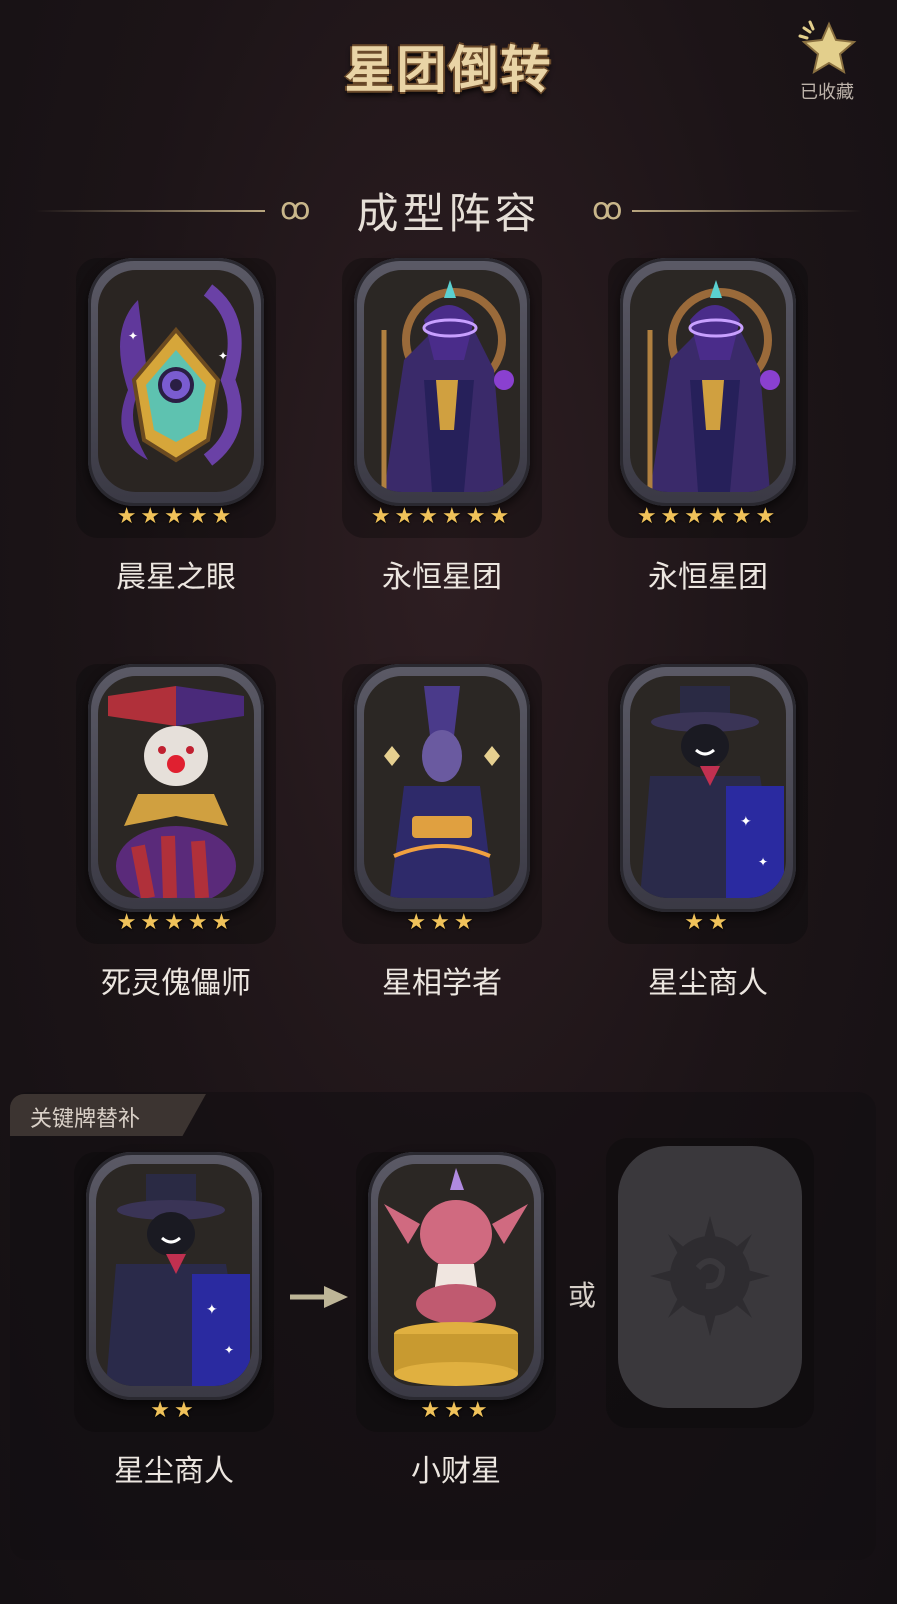 The width and height of the screenshot is (897, 1604). Describe the element at coordinates (456, 1471) in the screenshot. I see `hero-name: 小财星` at that location.